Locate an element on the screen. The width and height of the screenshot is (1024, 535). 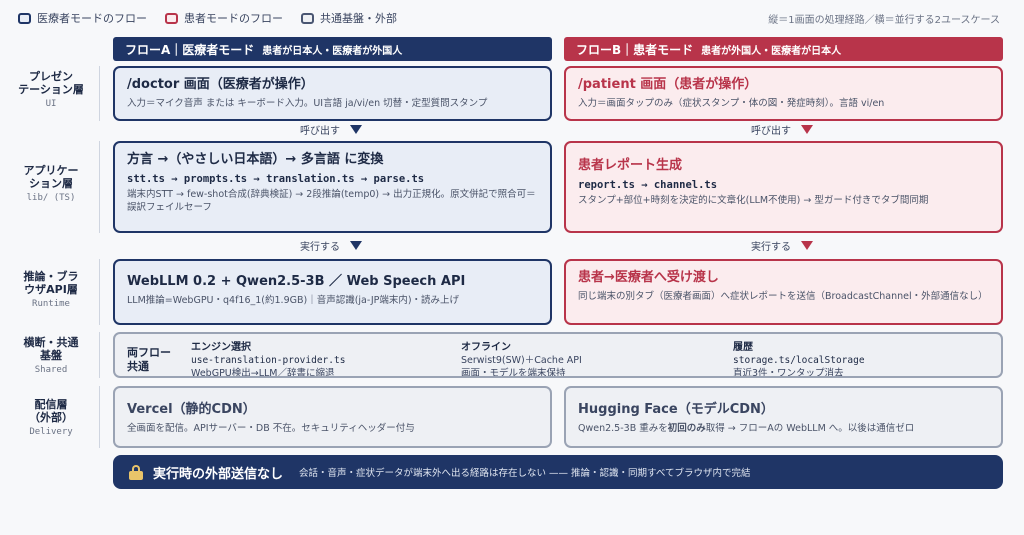
connector-call-b: 呼び出す is located at coordinates (782, 129).